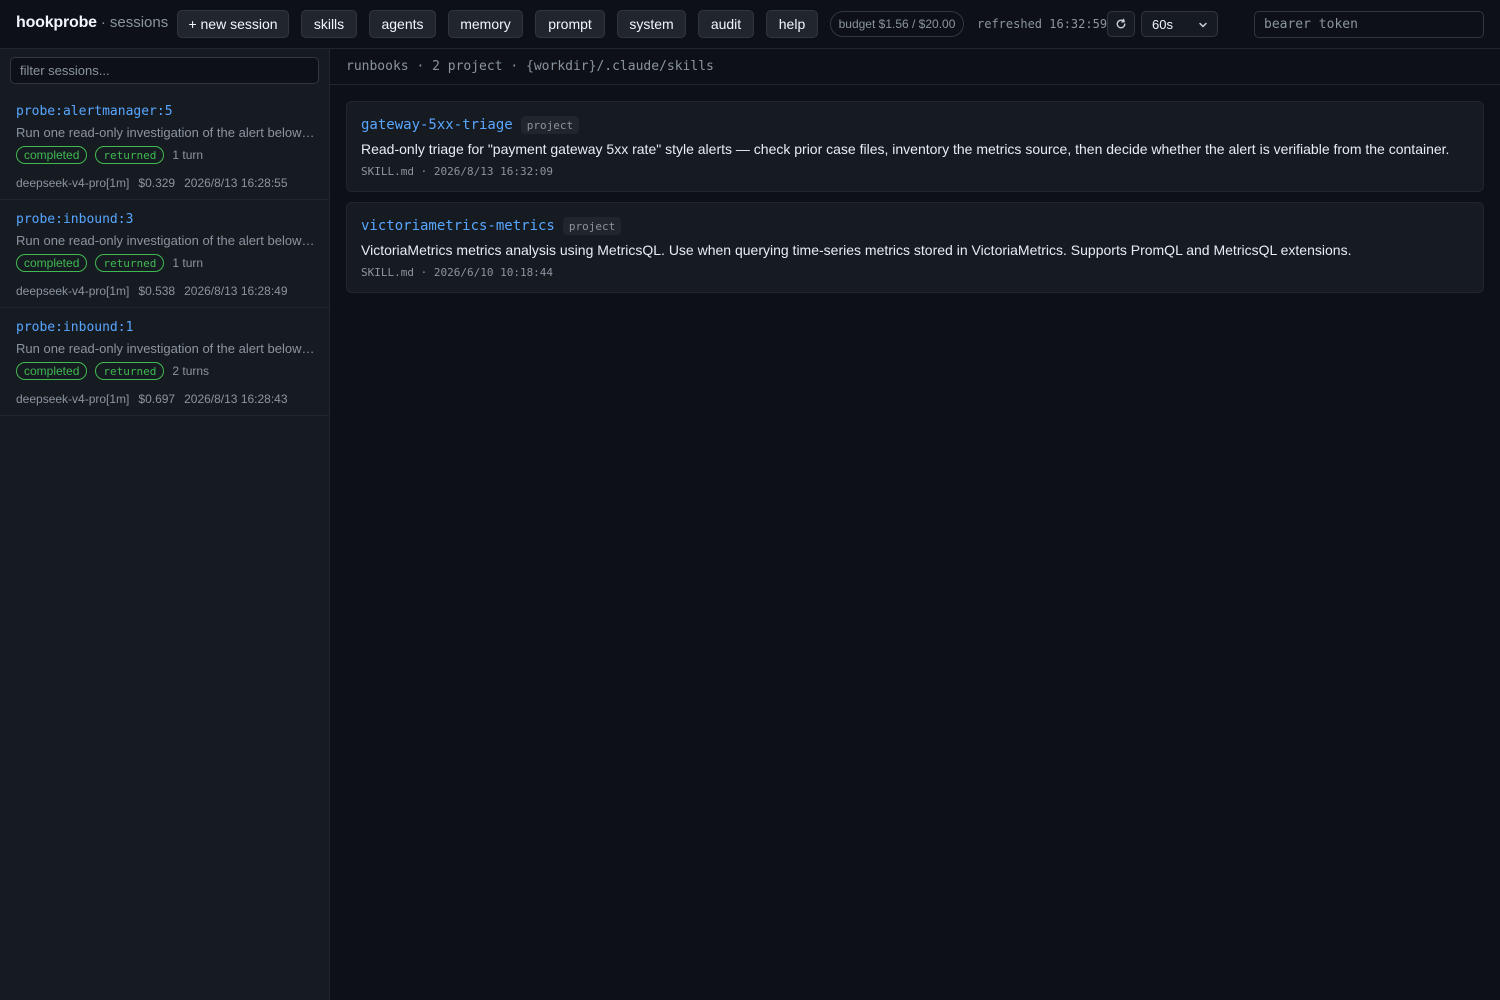 Image resolution: width=1500 pixels, height=1000 pixels. What do you see at coordinates (1042, 24) in the screenshot?
I see `refreshed-timestamp: refreshed 16:32:59` at bounding box center [1042, 24].